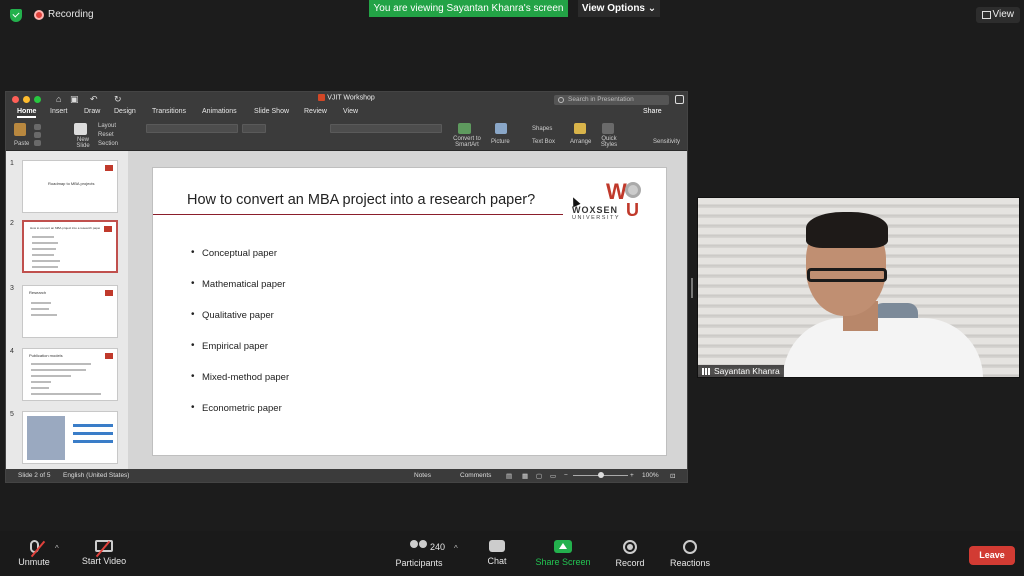 The image size is (1024, 576). Describe the element at coordinates (543, 142) in the screenshot. I see `text-box-button: Text Box` at that location.